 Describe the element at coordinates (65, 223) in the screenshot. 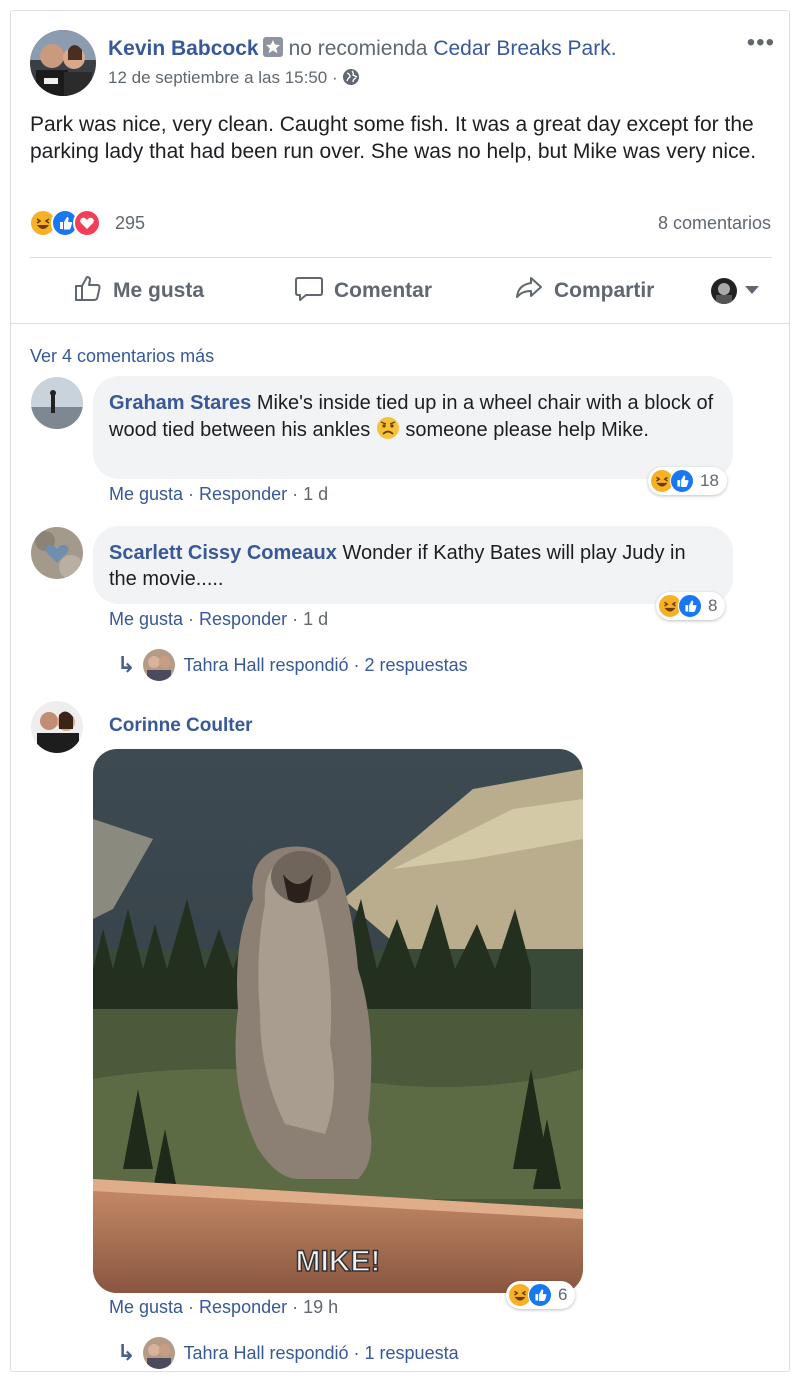

I see `reaction-icons` at that location.